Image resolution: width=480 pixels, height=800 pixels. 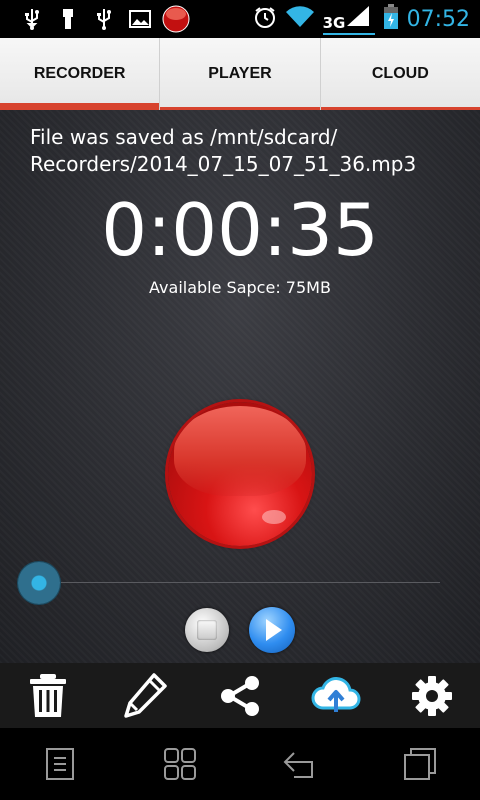 I want to click on rename-button, so click(x=144, y=696).